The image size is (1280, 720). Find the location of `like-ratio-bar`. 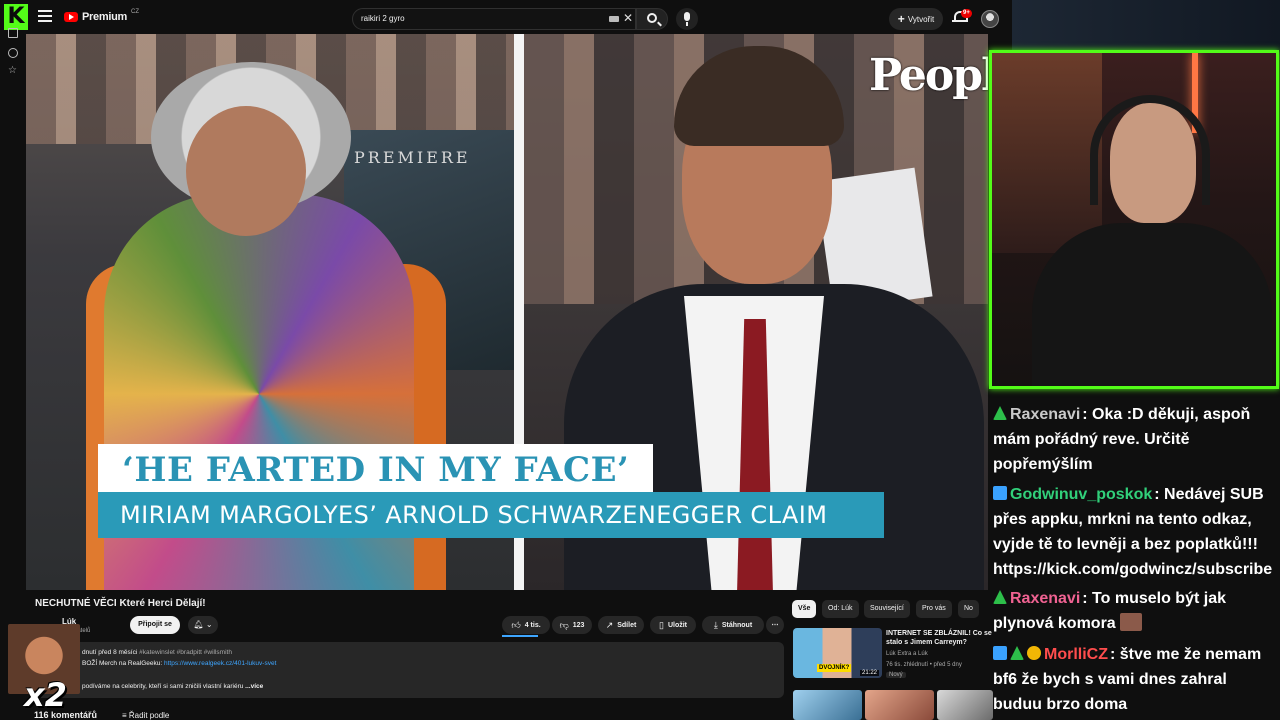

like-ratio-bar is located at coordinates (520, 636).